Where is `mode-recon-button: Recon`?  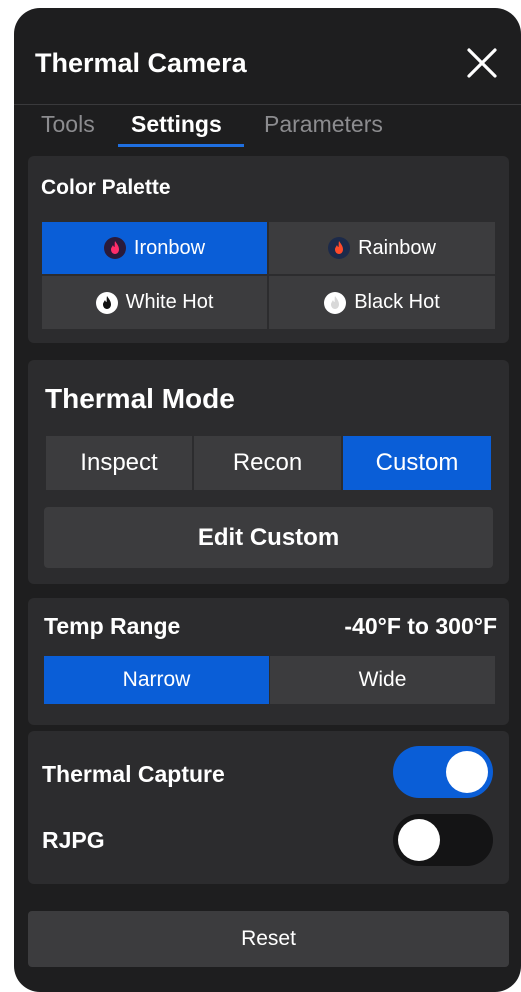 mode-recon-button: Recon is located at coordinates (267, 463).